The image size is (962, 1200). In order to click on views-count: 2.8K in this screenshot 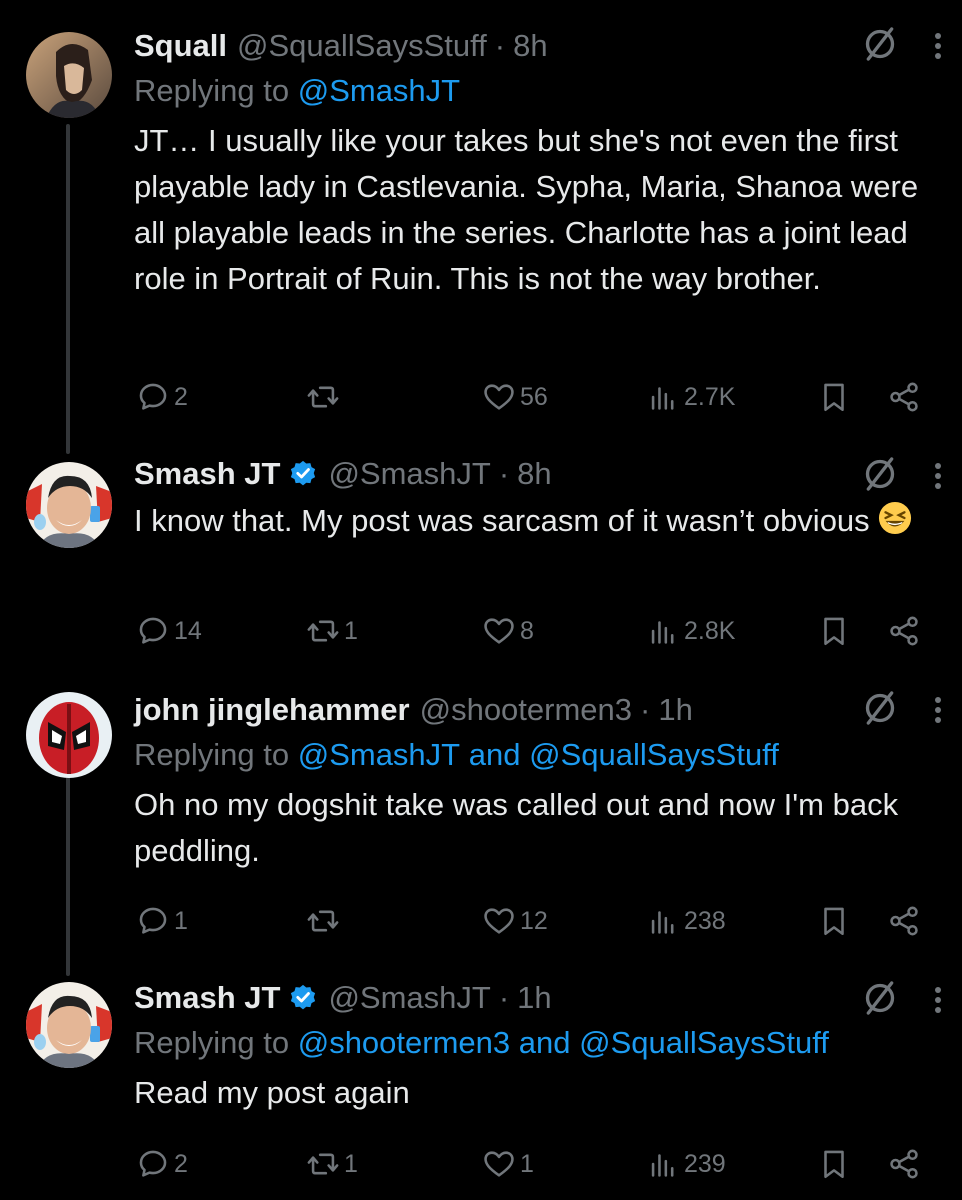, I will do `click(710, 630)`.